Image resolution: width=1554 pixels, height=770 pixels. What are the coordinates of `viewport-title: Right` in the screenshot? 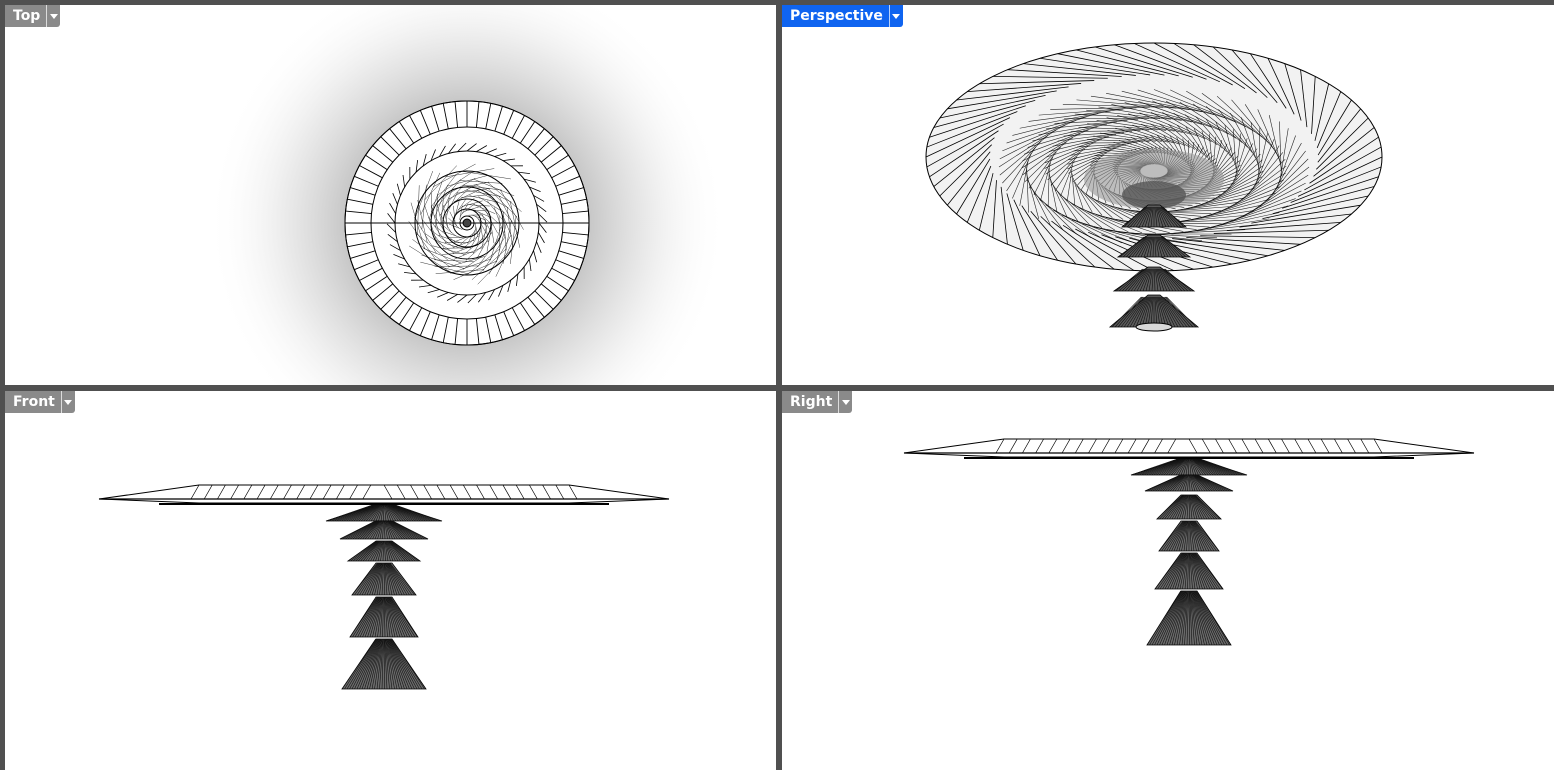 It's located at (811, 402).